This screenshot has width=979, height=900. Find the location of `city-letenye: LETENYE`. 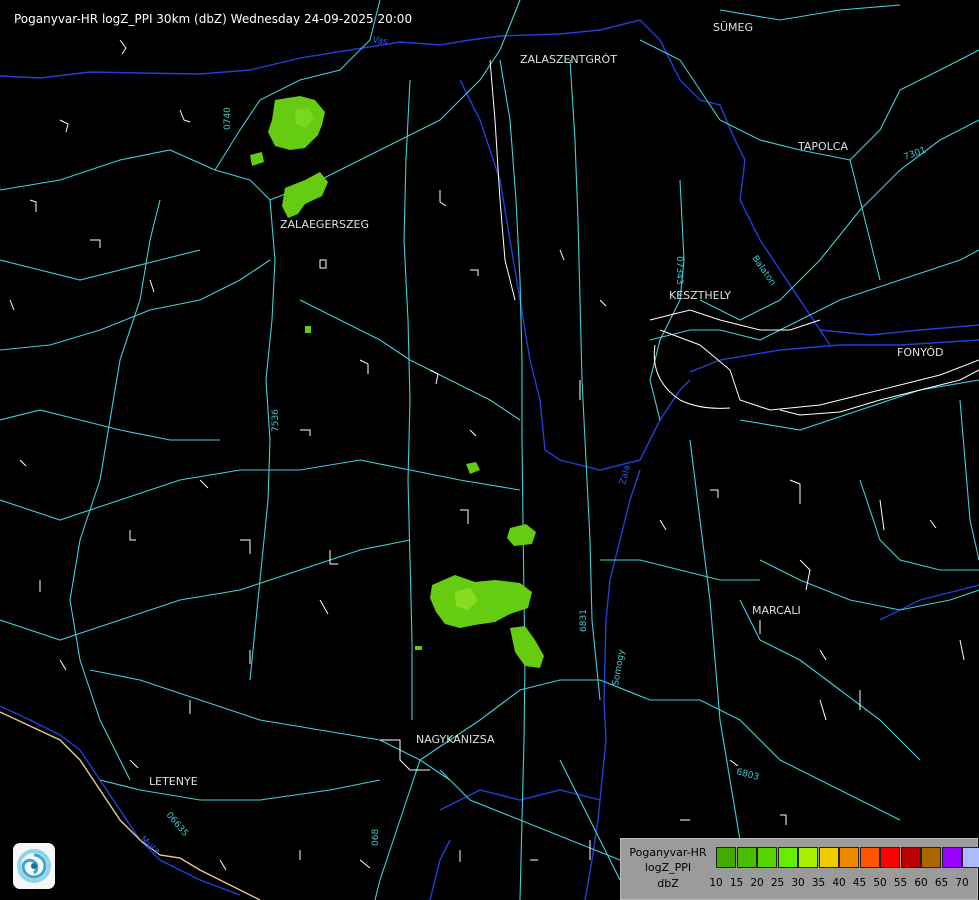

city-letenye: LETENYE is located at coordinates (173, 781).